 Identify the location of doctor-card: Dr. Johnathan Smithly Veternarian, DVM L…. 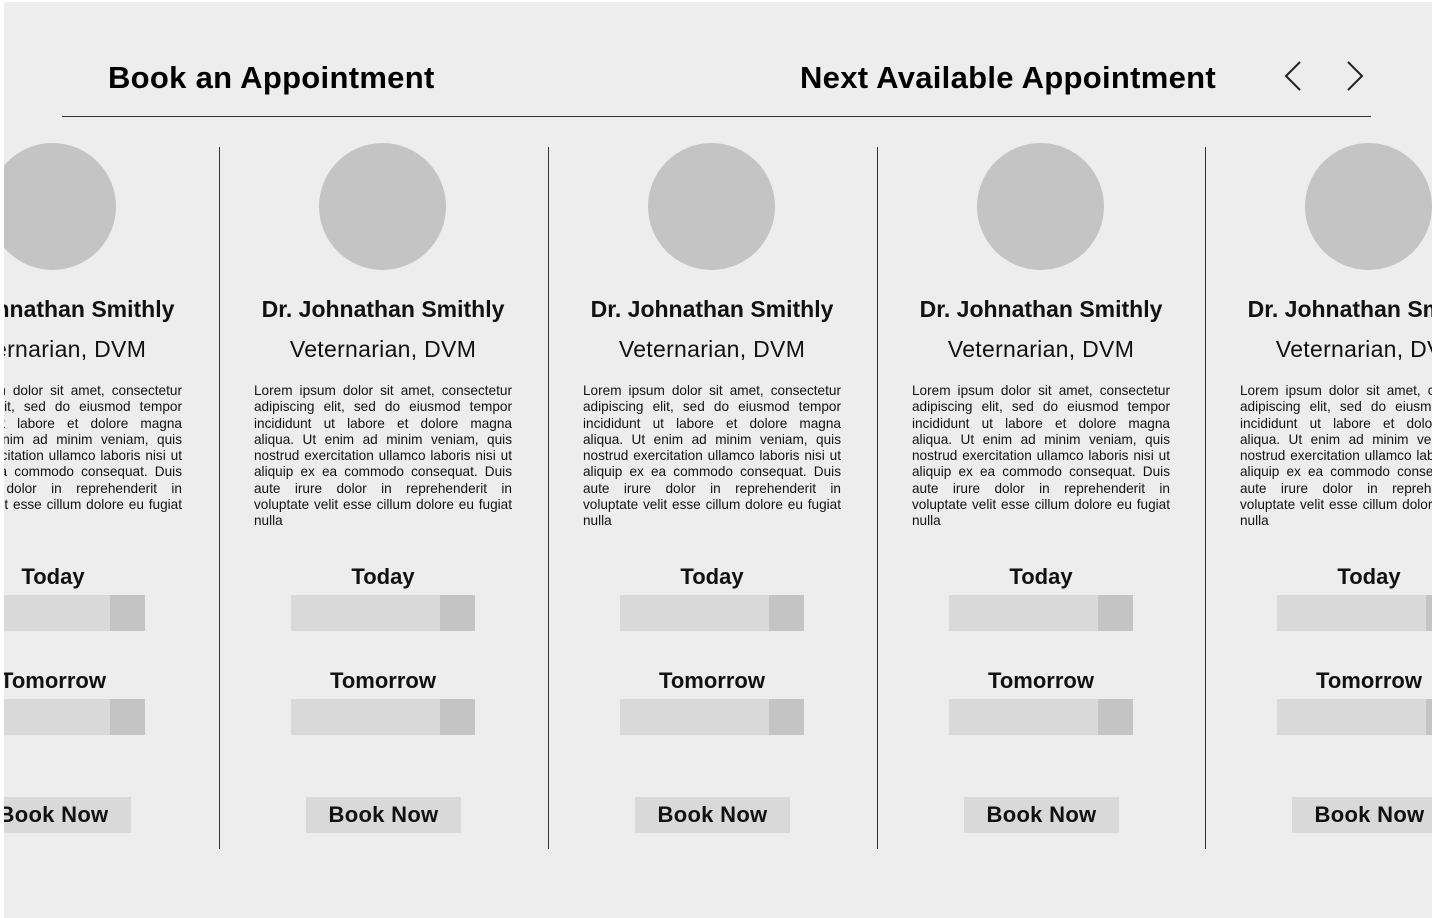
(110, 460).